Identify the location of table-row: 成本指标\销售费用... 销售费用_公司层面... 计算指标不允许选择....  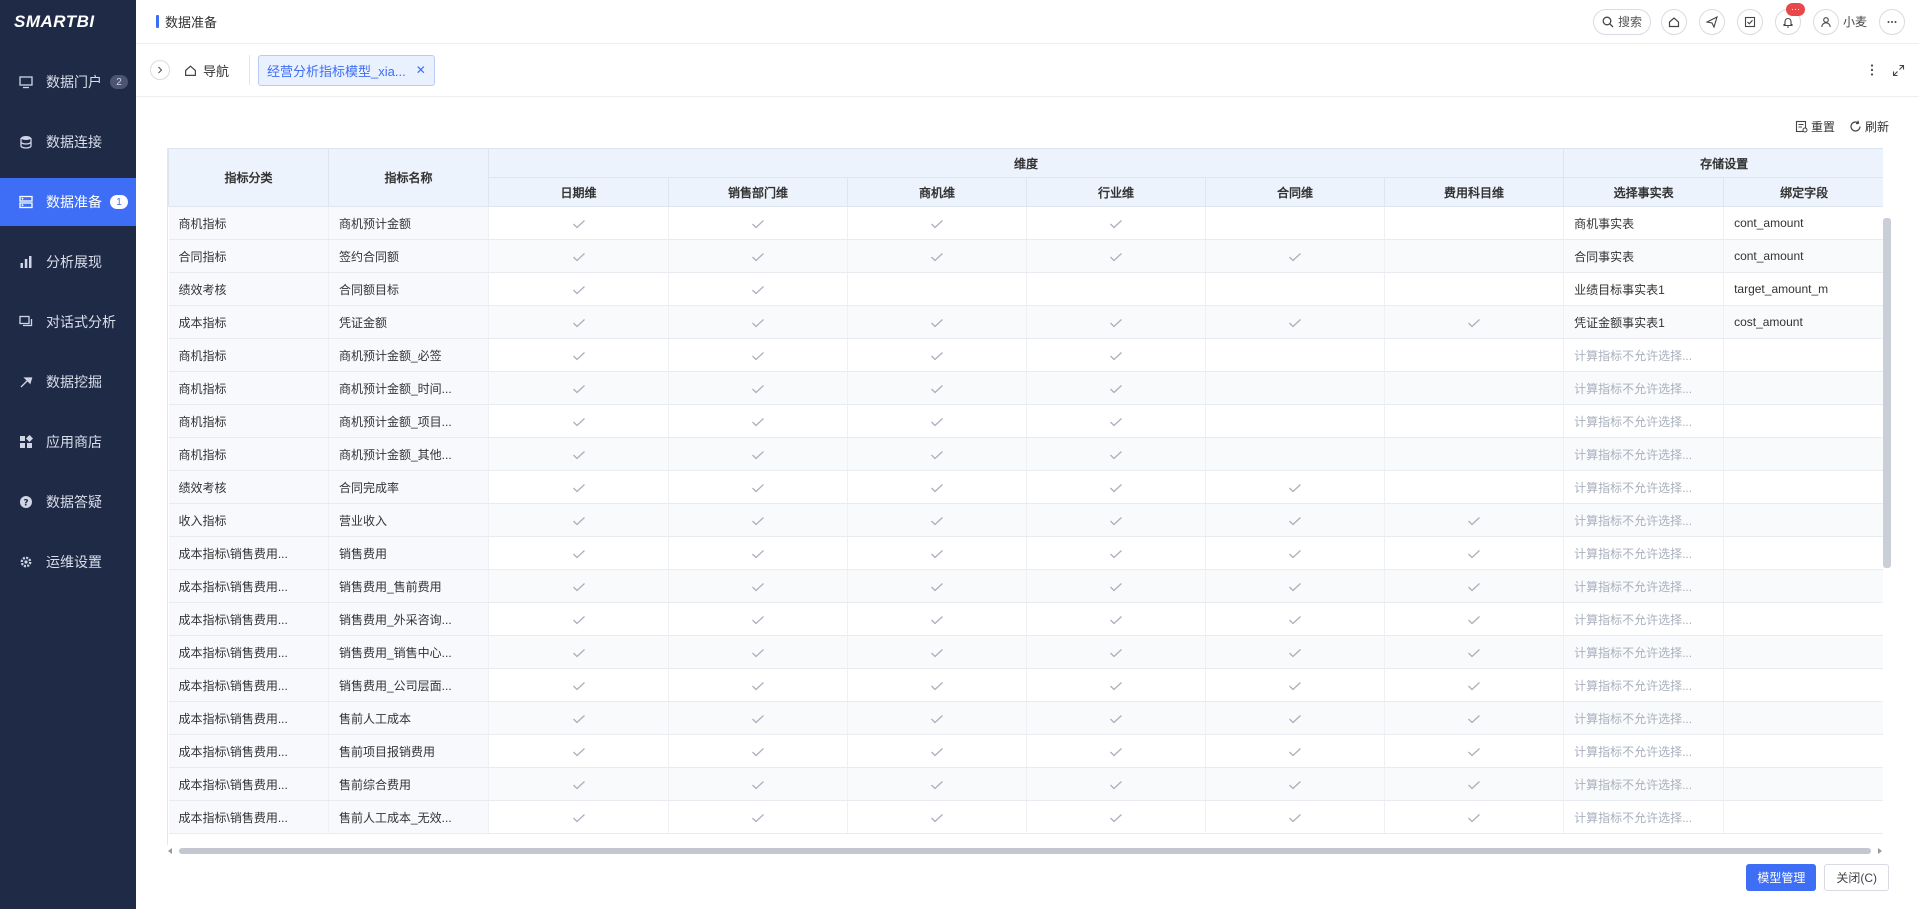
(1025, 685).